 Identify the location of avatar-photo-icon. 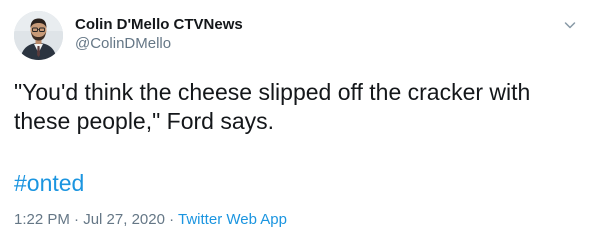
(38, 35).